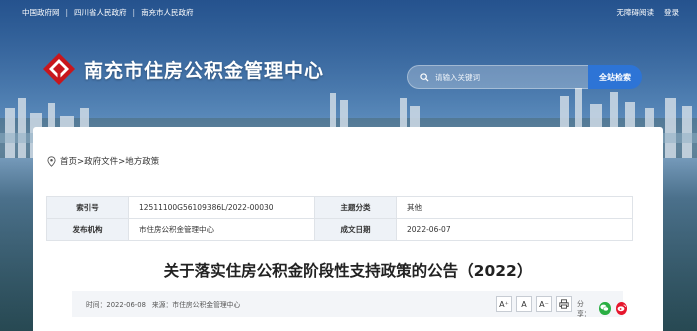  What do you see at coordinates (100, 12) in the screenshot?
I see `link-sichuan-gov: 四川省人民政府` at bounding box center [100, 12].